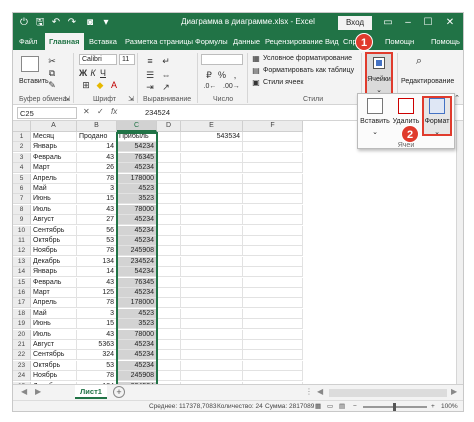  I want to click on row-header: 22, so click(22, 355).